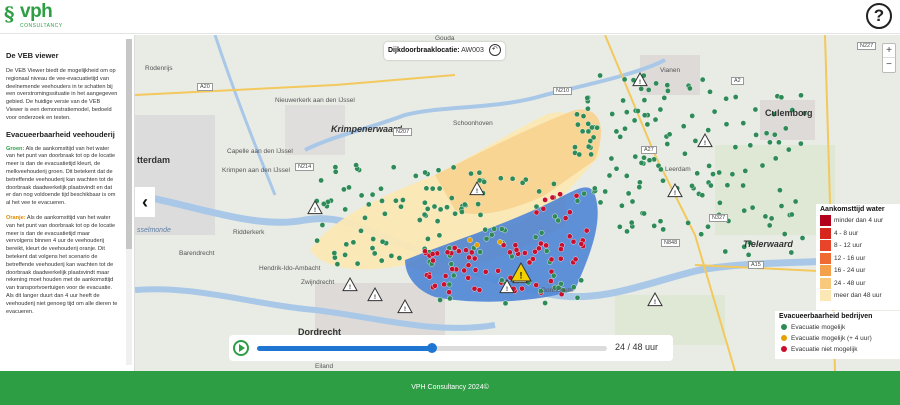  I want to click on timeline-label: 24 / 48 uur, so click(637, 347).